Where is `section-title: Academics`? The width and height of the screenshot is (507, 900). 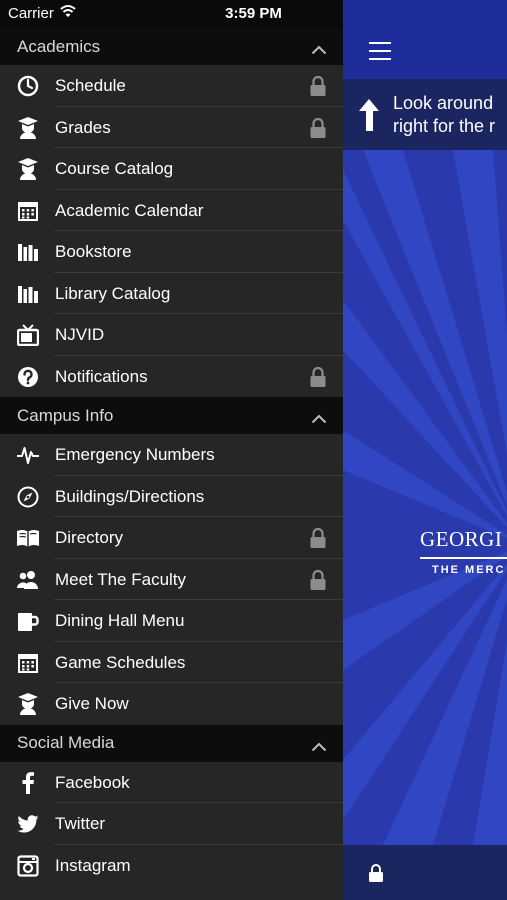
section-title: Academics is located at coordinates (59, 46).